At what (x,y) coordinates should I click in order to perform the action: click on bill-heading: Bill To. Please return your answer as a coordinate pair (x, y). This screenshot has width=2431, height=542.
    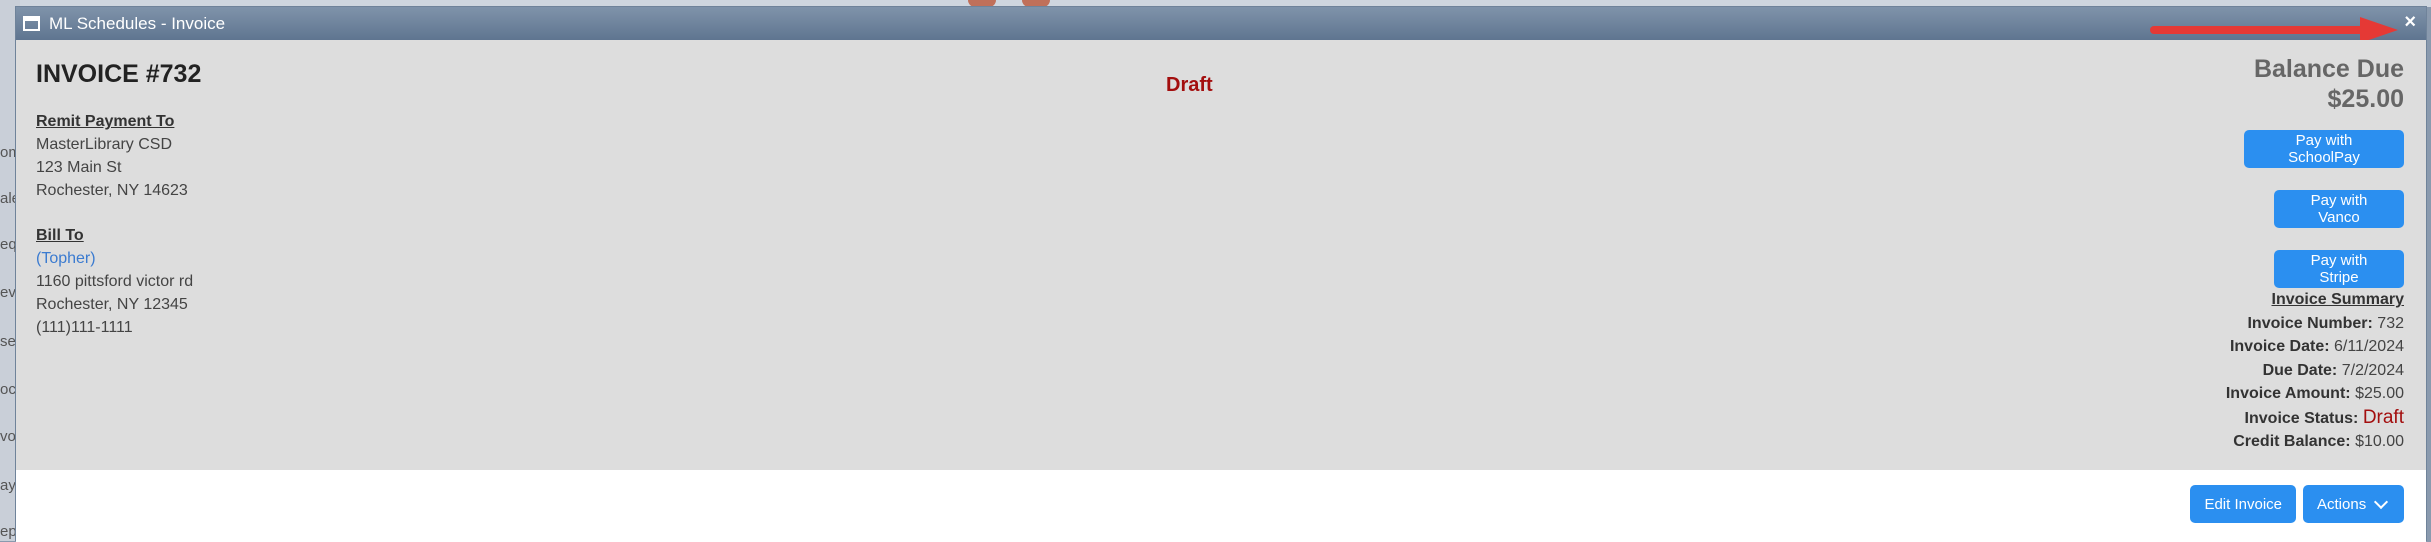
    Looking at the image, I should click on (60, 235).